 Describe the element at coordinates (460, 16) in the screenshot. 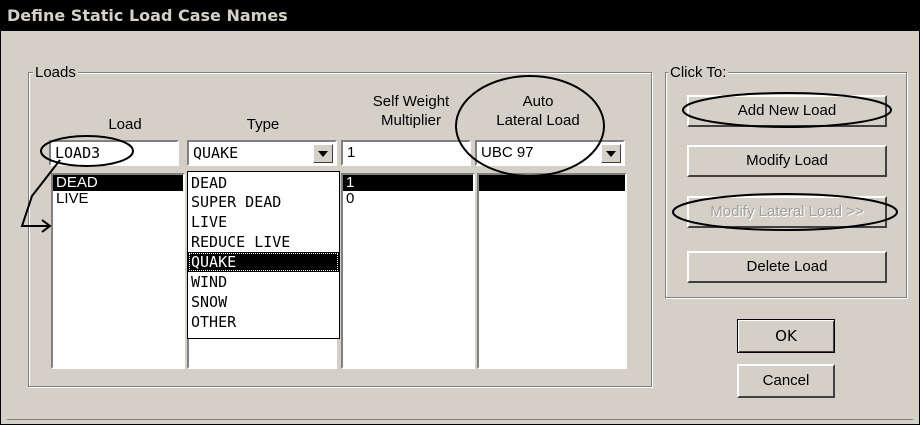

I see `title-bar: Define Static Load Case Names` at that location.